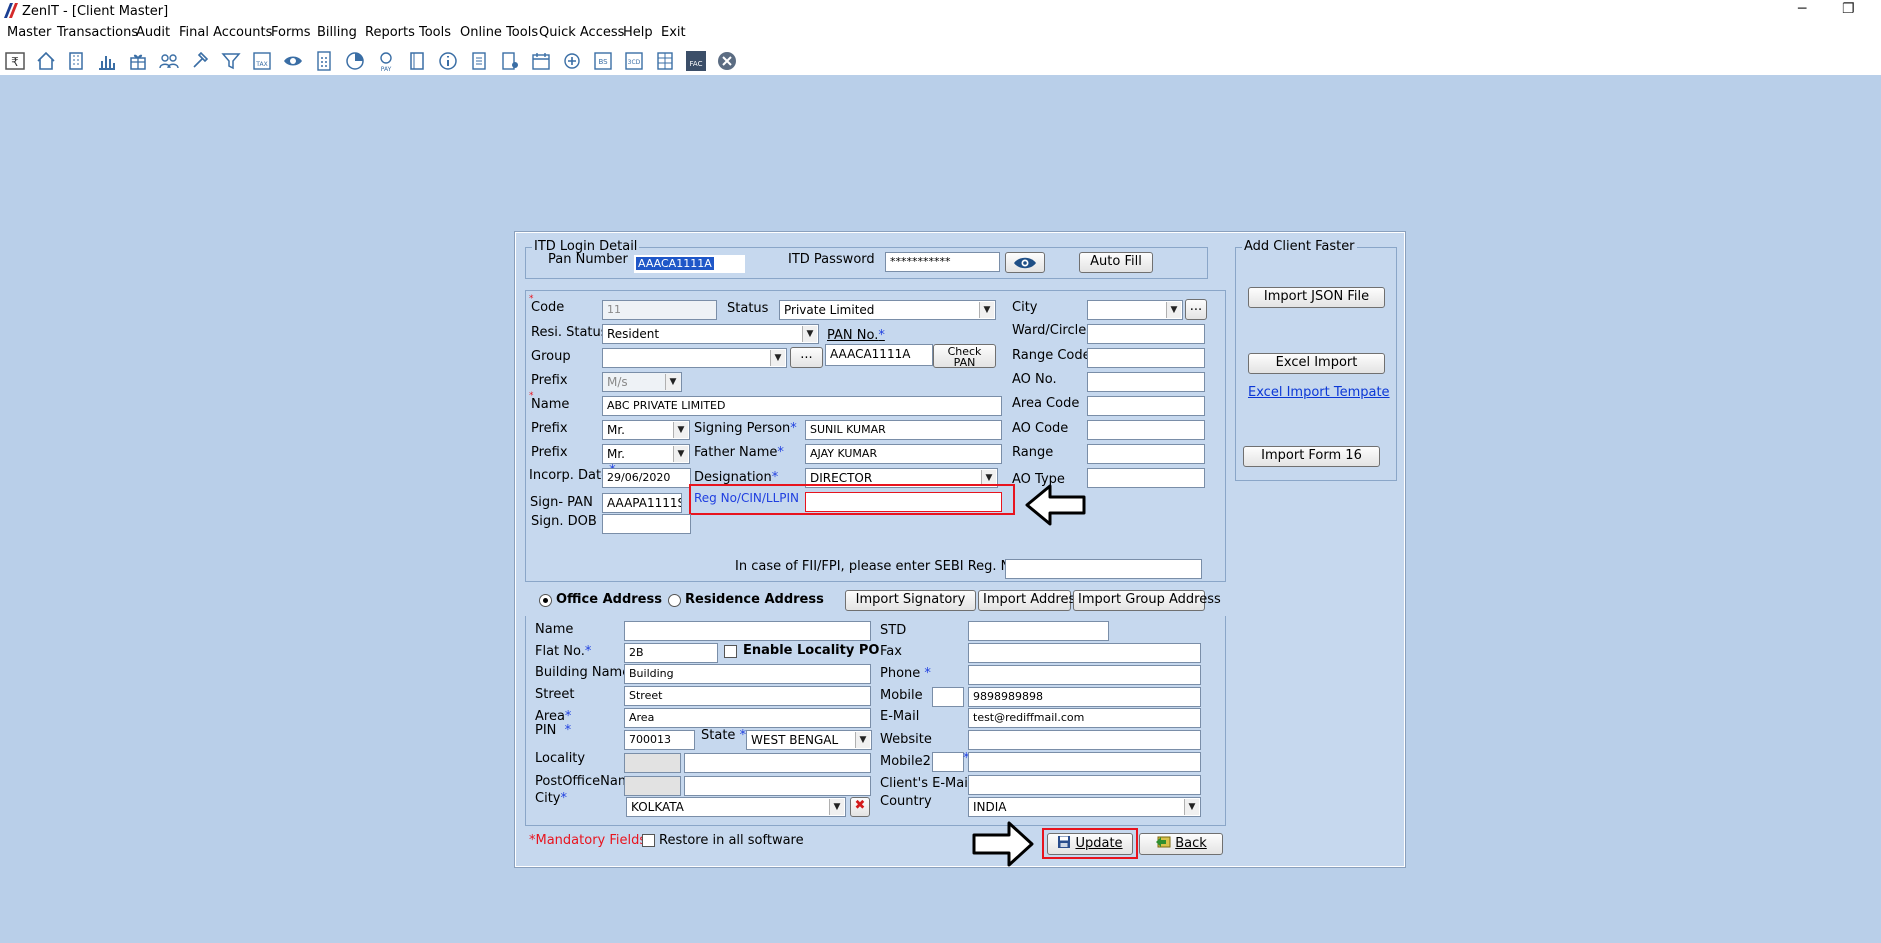 The height and width of the screenshot is (943, 1881). Describe the element at coordinates (1316, 297) in the screenshot. I see `import-json-button: Import JSON File` at that location.